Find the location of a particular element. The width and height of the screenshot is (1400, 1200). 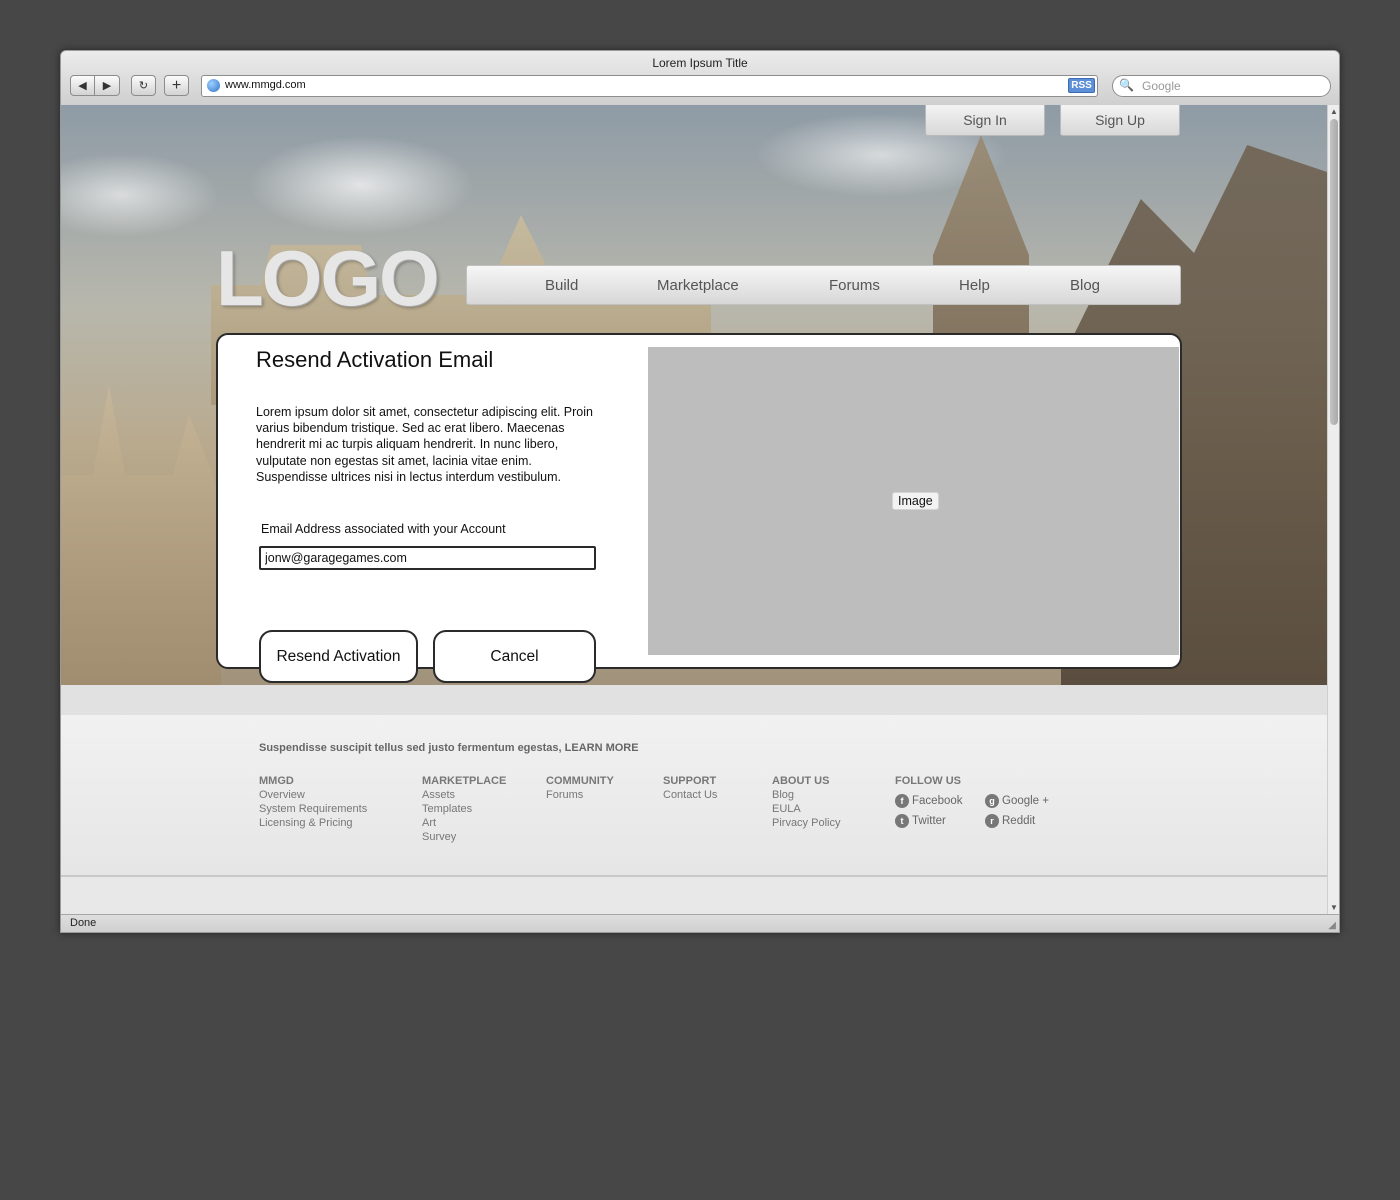

reload-icon: ↻ is located at coordinates (143, 86).